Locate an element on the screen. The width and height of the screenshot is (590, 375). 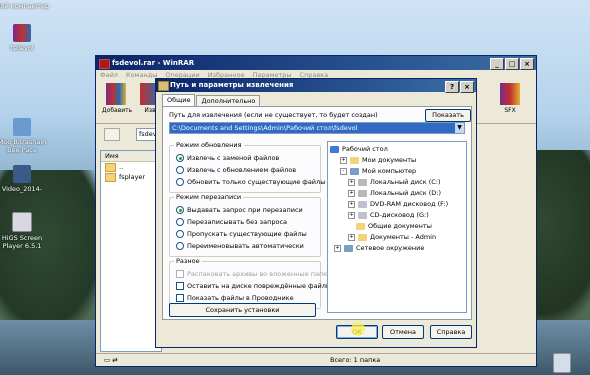
sfx-button: SFX is located at coordinates (510, 98).